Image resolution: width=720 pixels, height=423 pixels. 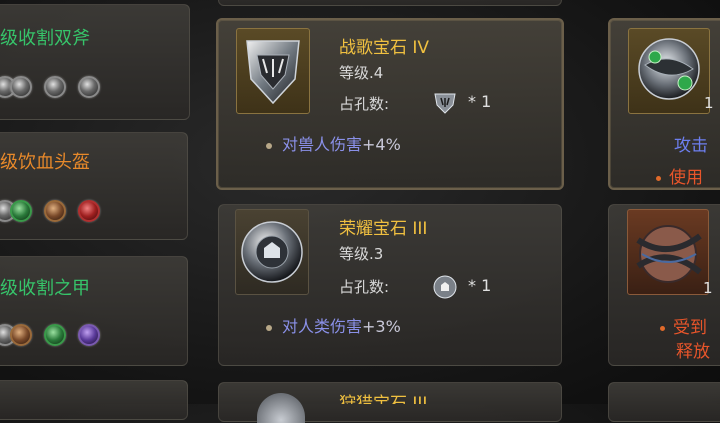 I want to click on effect-name: 对人类伤害, so click(x=322, y=326).